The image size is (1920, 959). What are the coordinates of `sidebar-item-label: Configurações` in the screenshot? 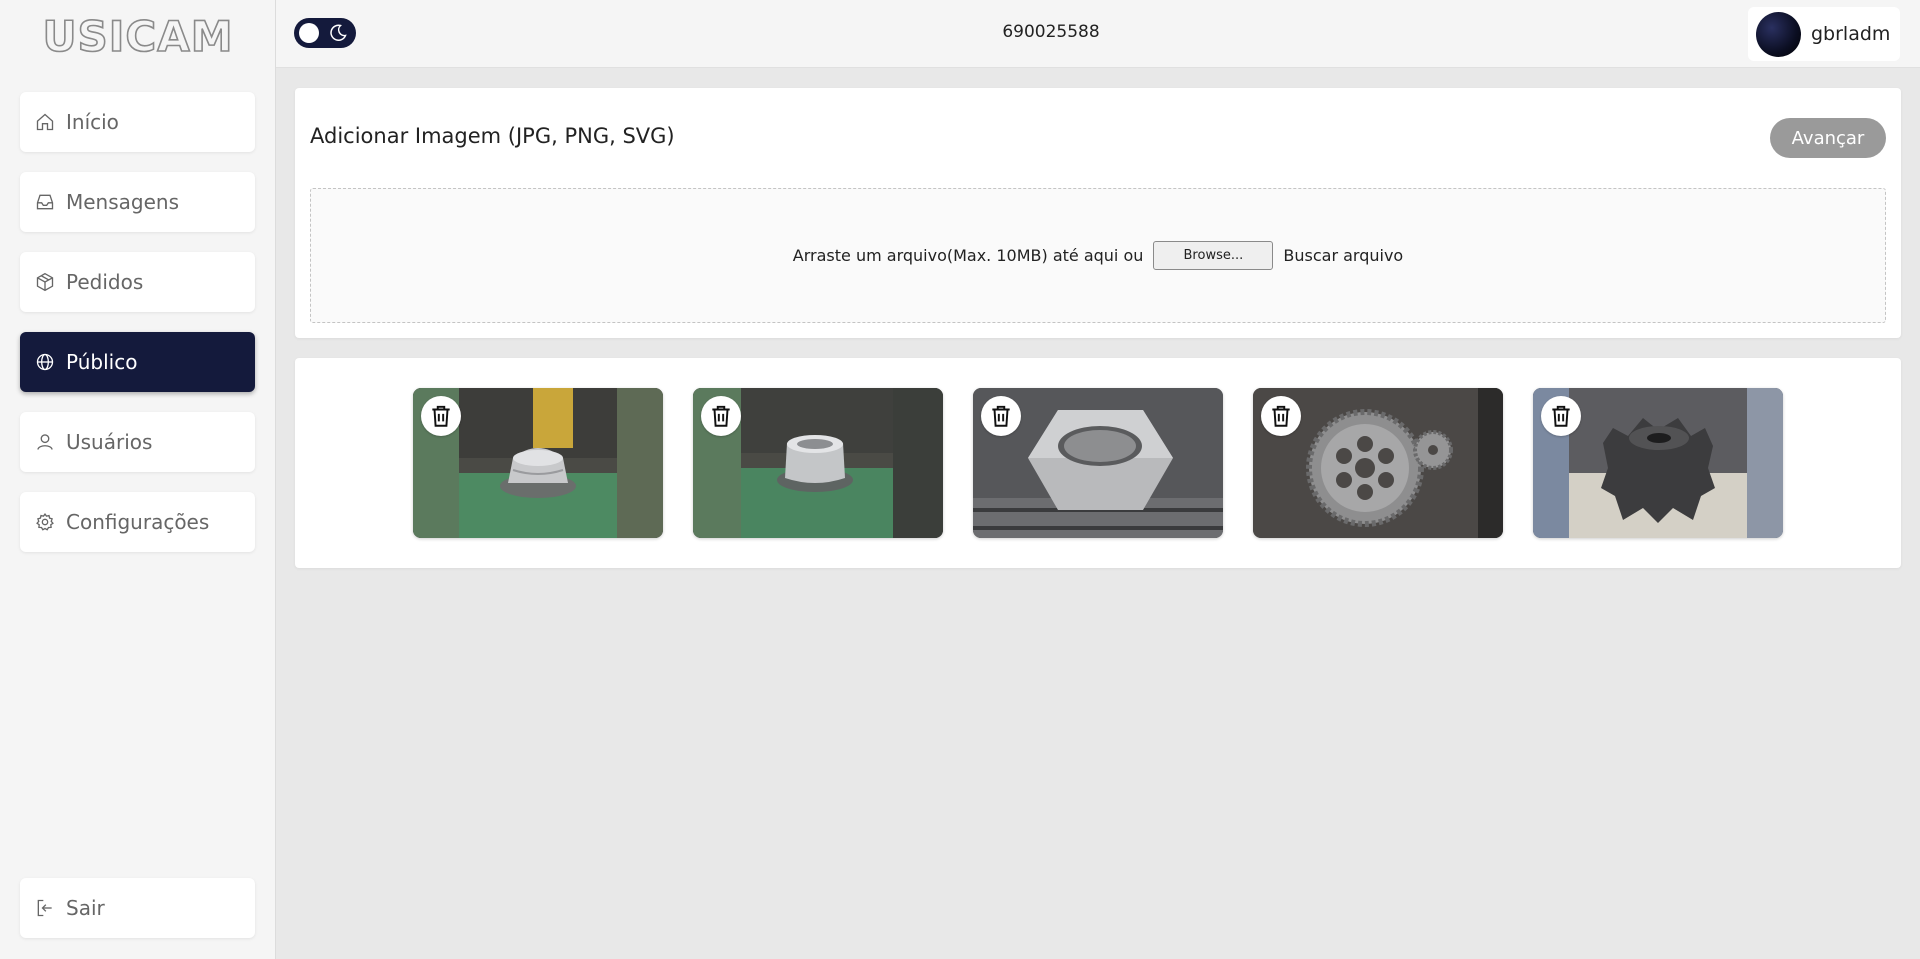 It's located at (138, 522).